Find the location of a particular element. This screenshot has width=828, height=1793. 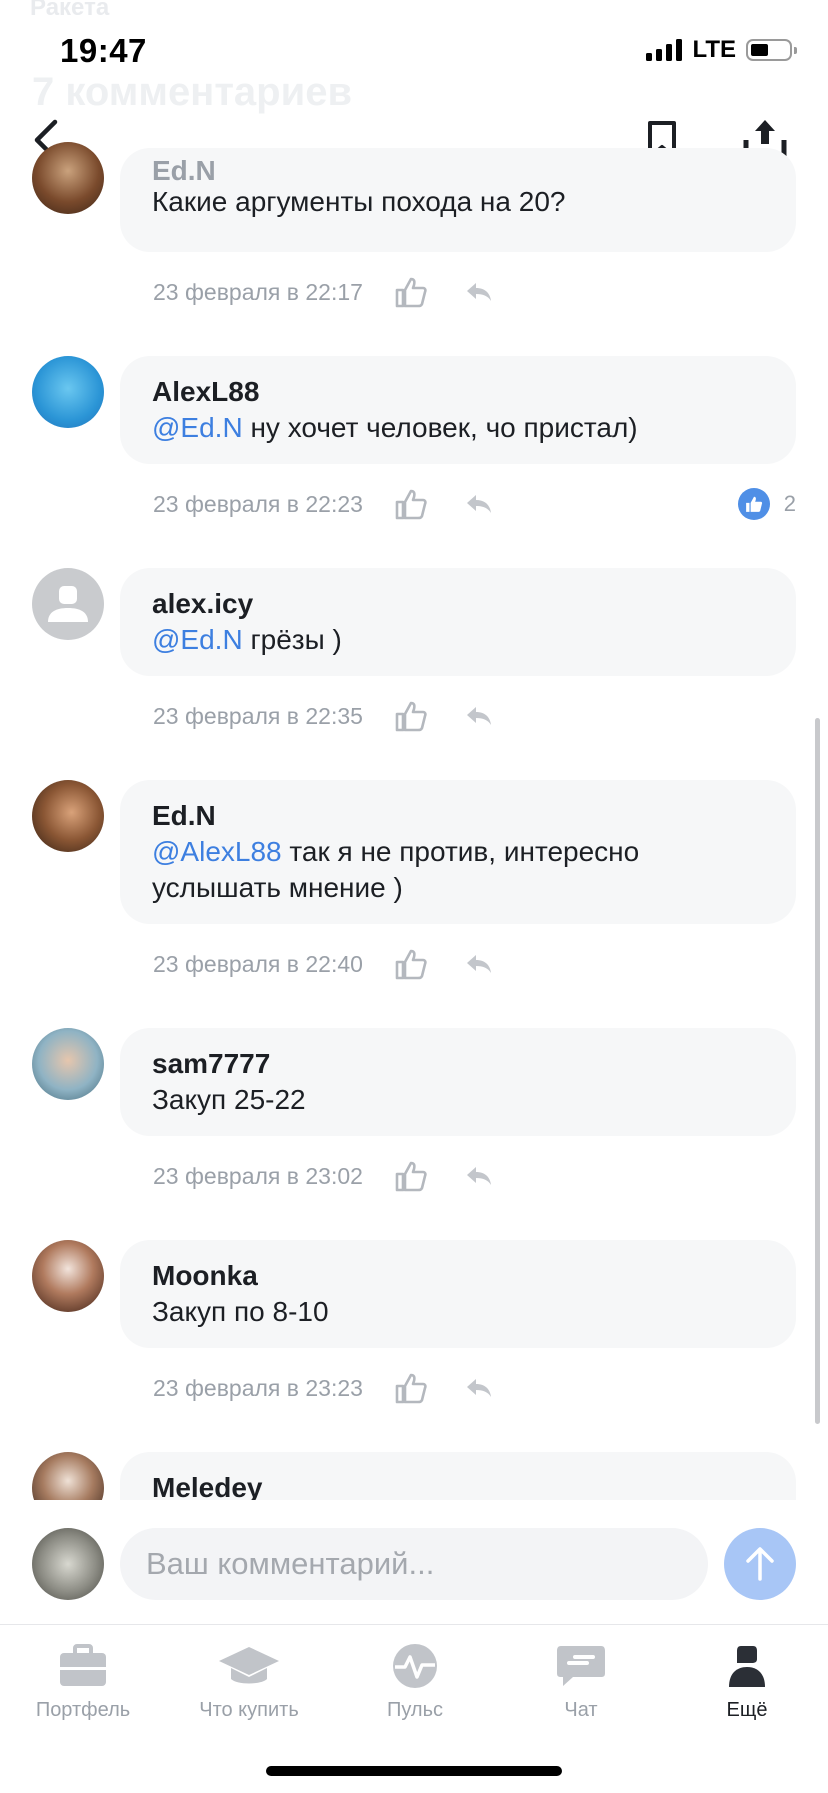

tab-more: Ещё is located at coordinates (746, 1682).